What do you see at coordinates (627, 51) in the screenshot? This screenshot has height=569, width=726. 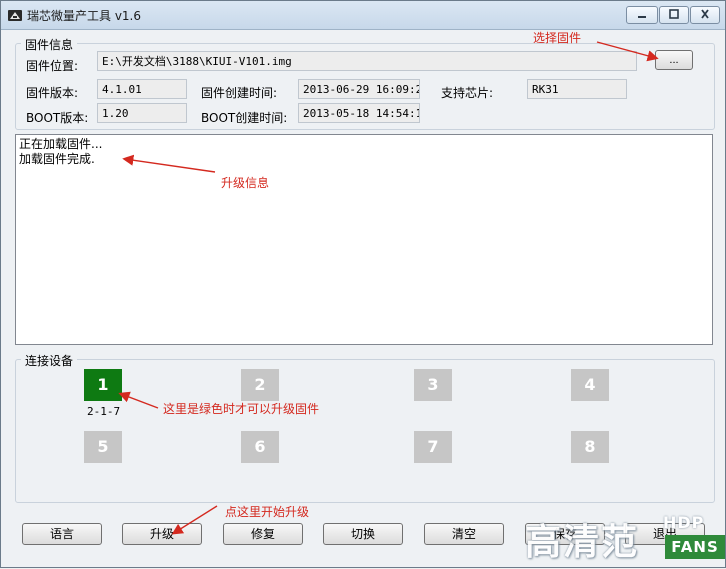 I see `arrow-to-browse` at bounding box center [627, 51].